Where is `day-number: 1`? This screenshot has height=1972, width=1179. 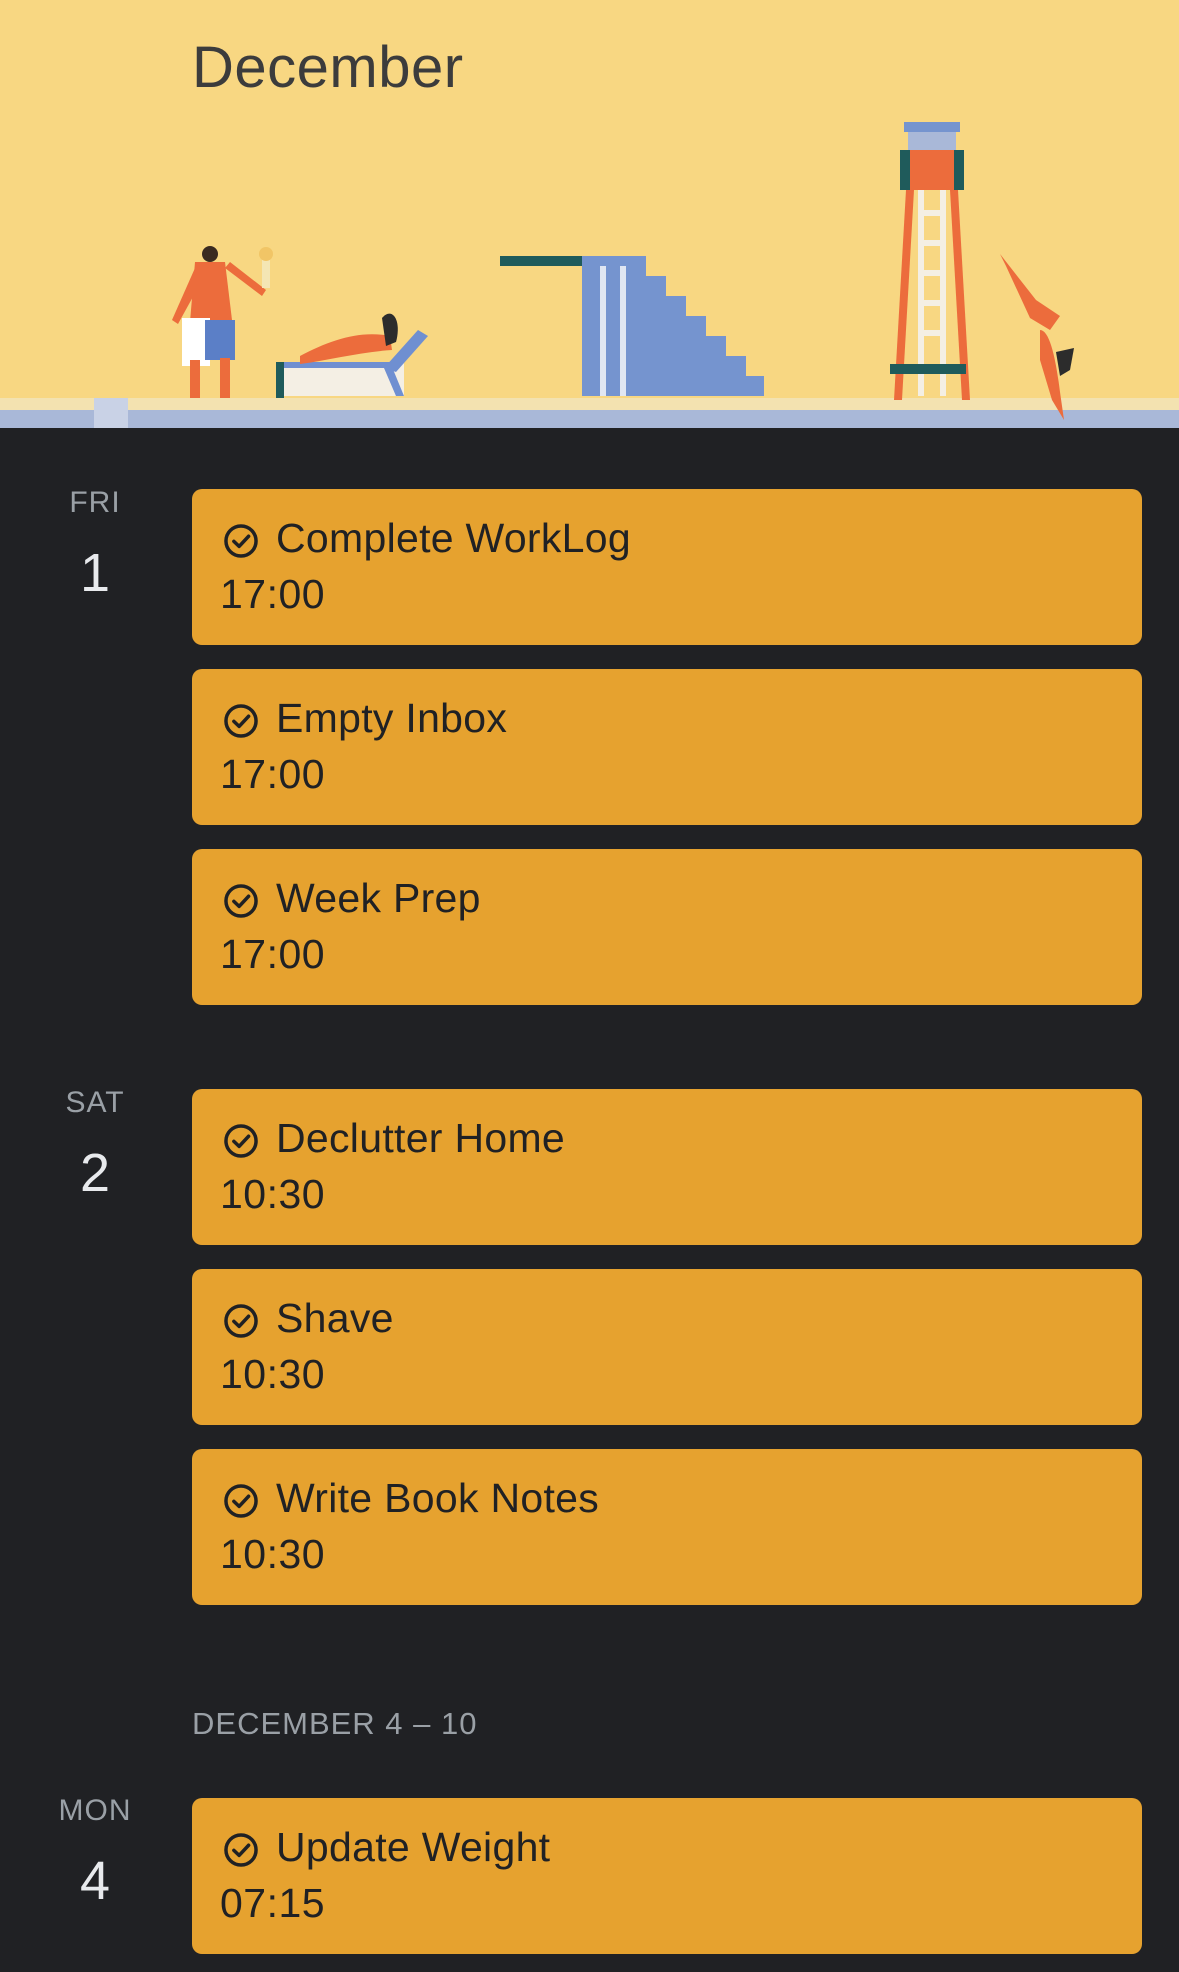
day-number: 1 is located at coordinates (95, 573).